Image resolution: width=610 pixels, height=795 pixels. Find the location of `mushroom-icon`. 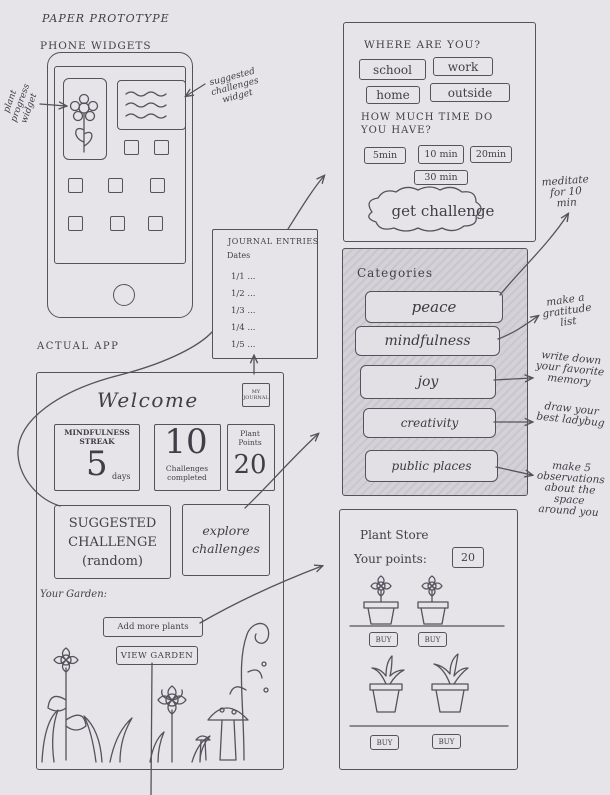

mushroom-icon is located at coordinates (228, 734).